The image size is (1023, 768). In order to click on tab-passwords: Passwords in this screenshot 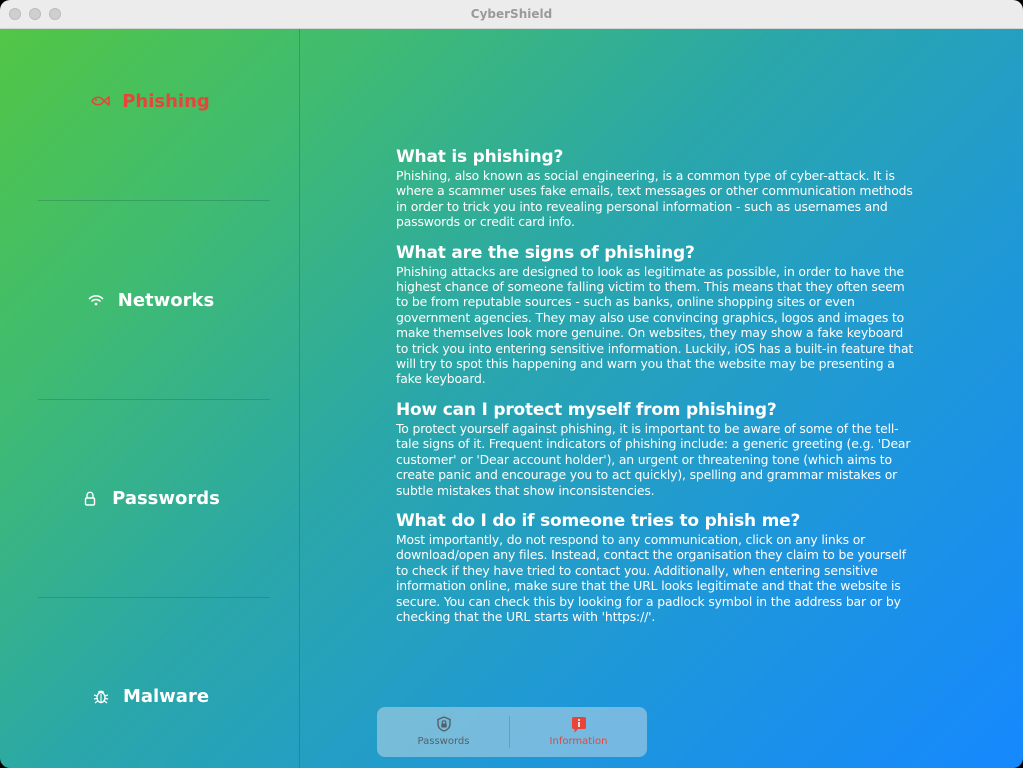, I will do `click(443, 732)`.